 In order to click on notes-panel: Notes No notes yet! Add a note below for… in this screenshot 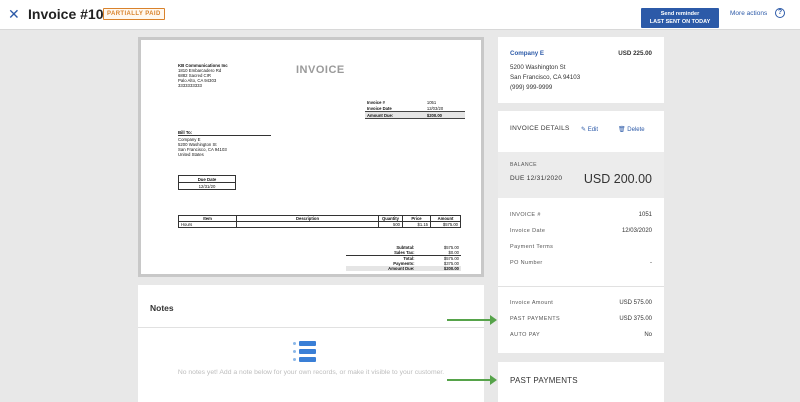, I will do `click(311, 343)`.